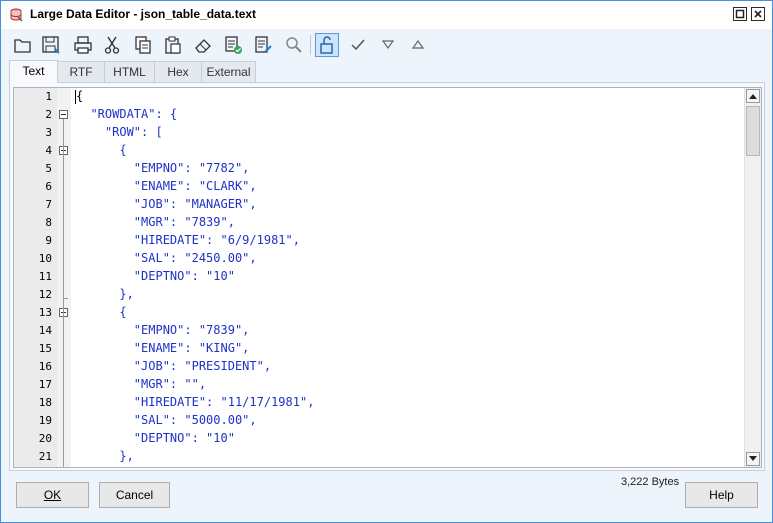 This screenshot has width=773, height=523. What do you see at coordinates (178, 71) in the screenshot?
I see `tab-hex: Hex` at bounding box center [178, 71].